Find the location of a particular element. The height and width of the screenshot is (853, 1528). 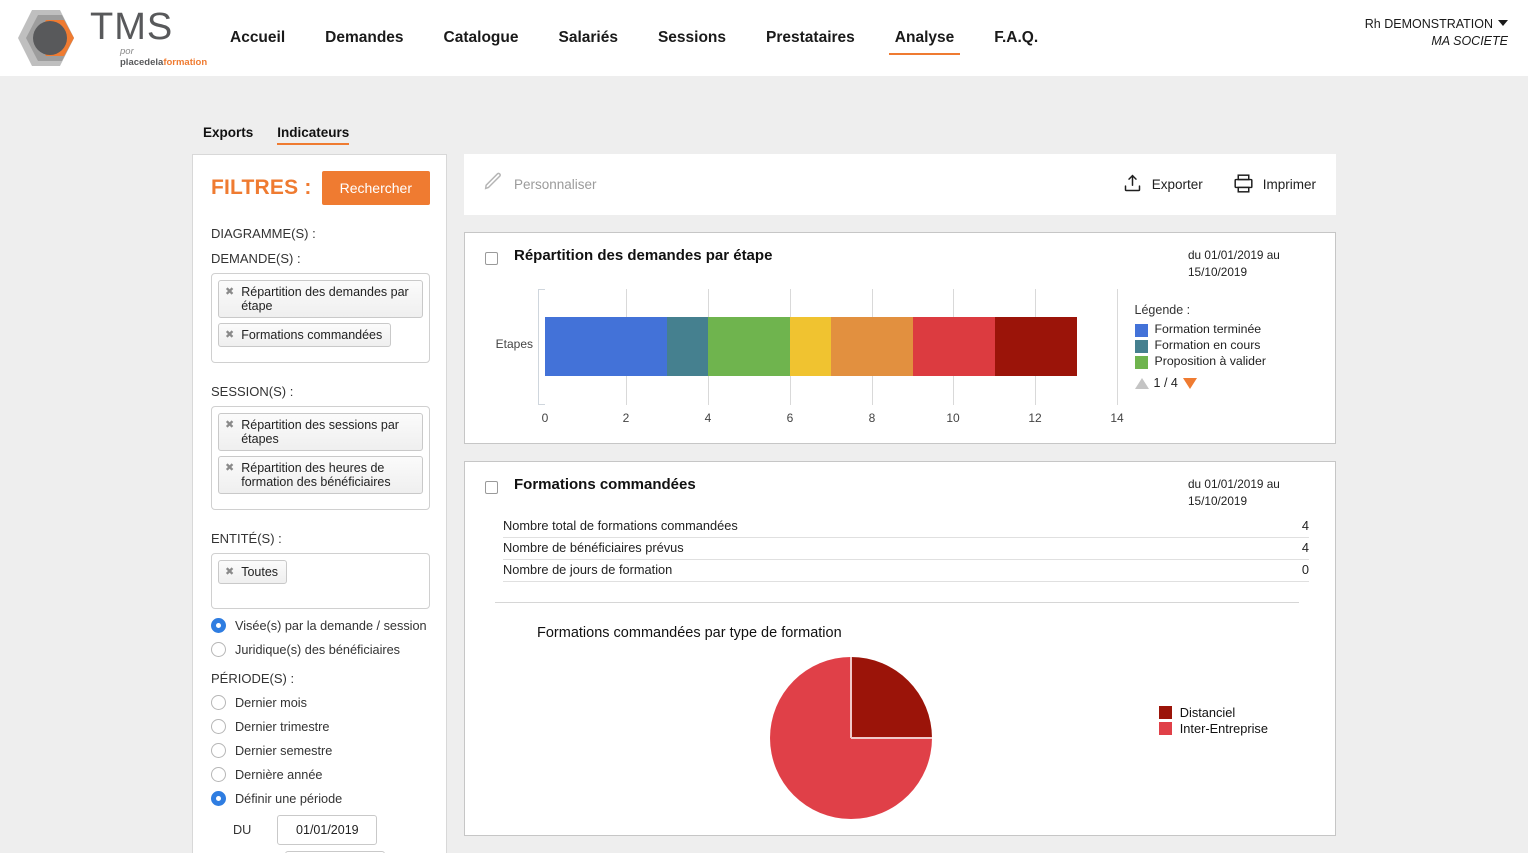

nav-item-sessions: Sessions is located at coordinates (692, 38).